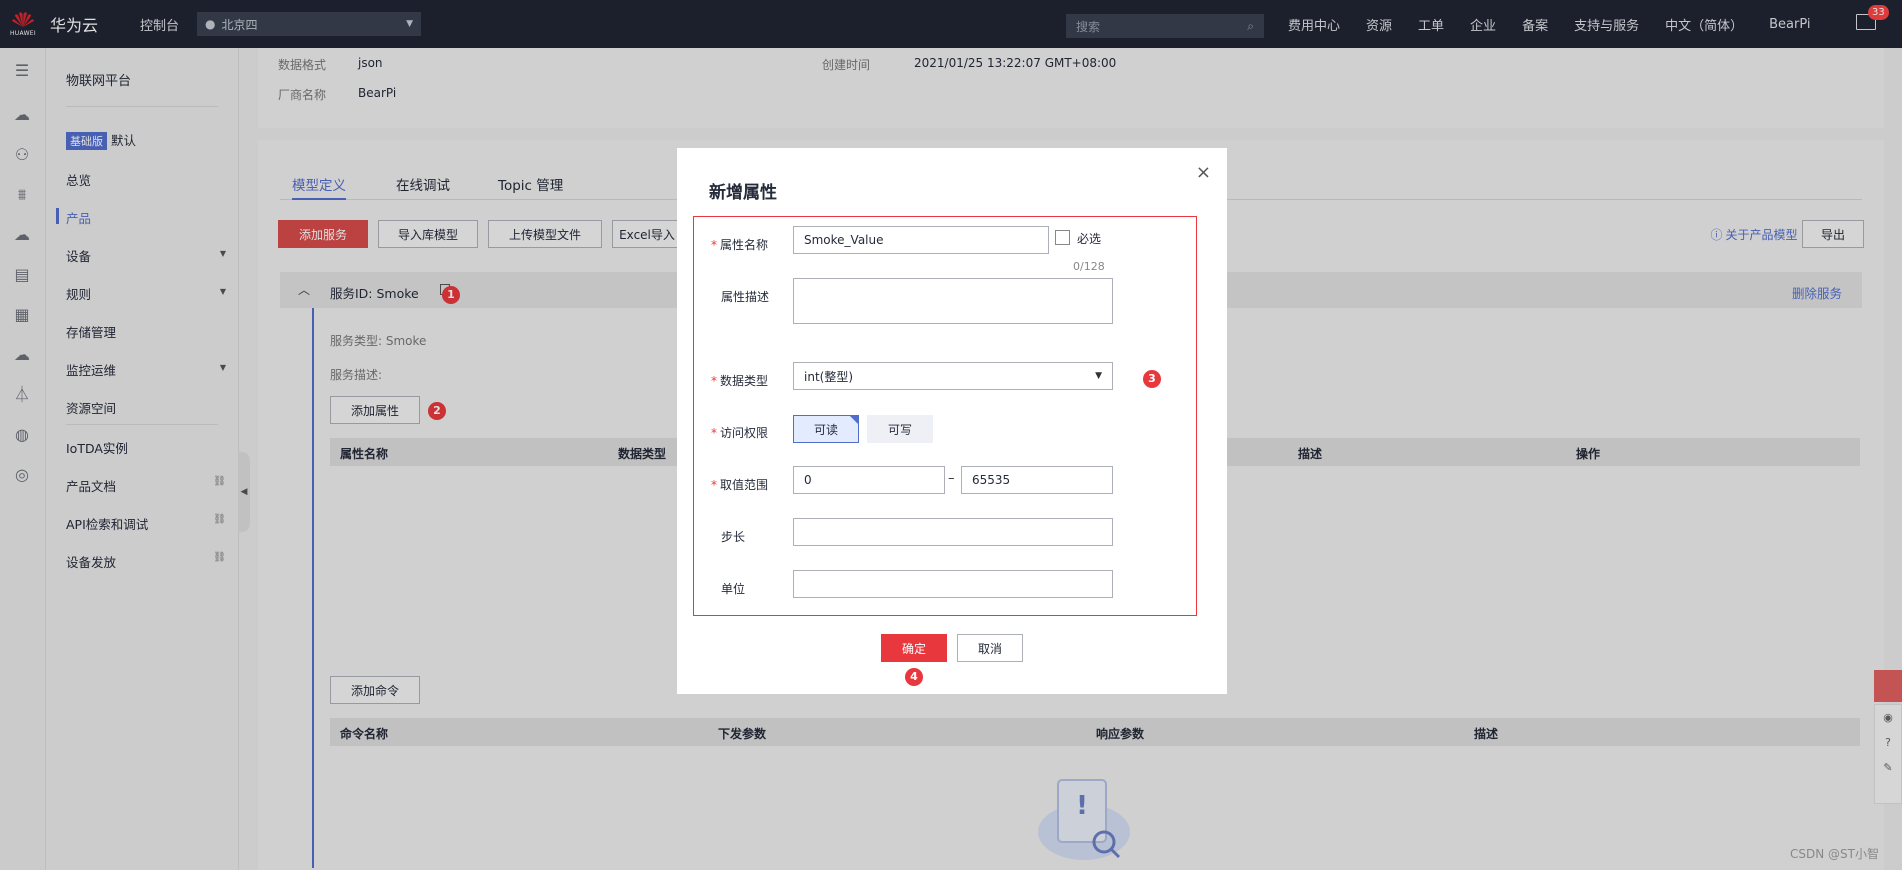  Describe the element at coordinates (146, 293) in the screenshot. I see `sidebar-item-rules: 规则 ▼` at that location.